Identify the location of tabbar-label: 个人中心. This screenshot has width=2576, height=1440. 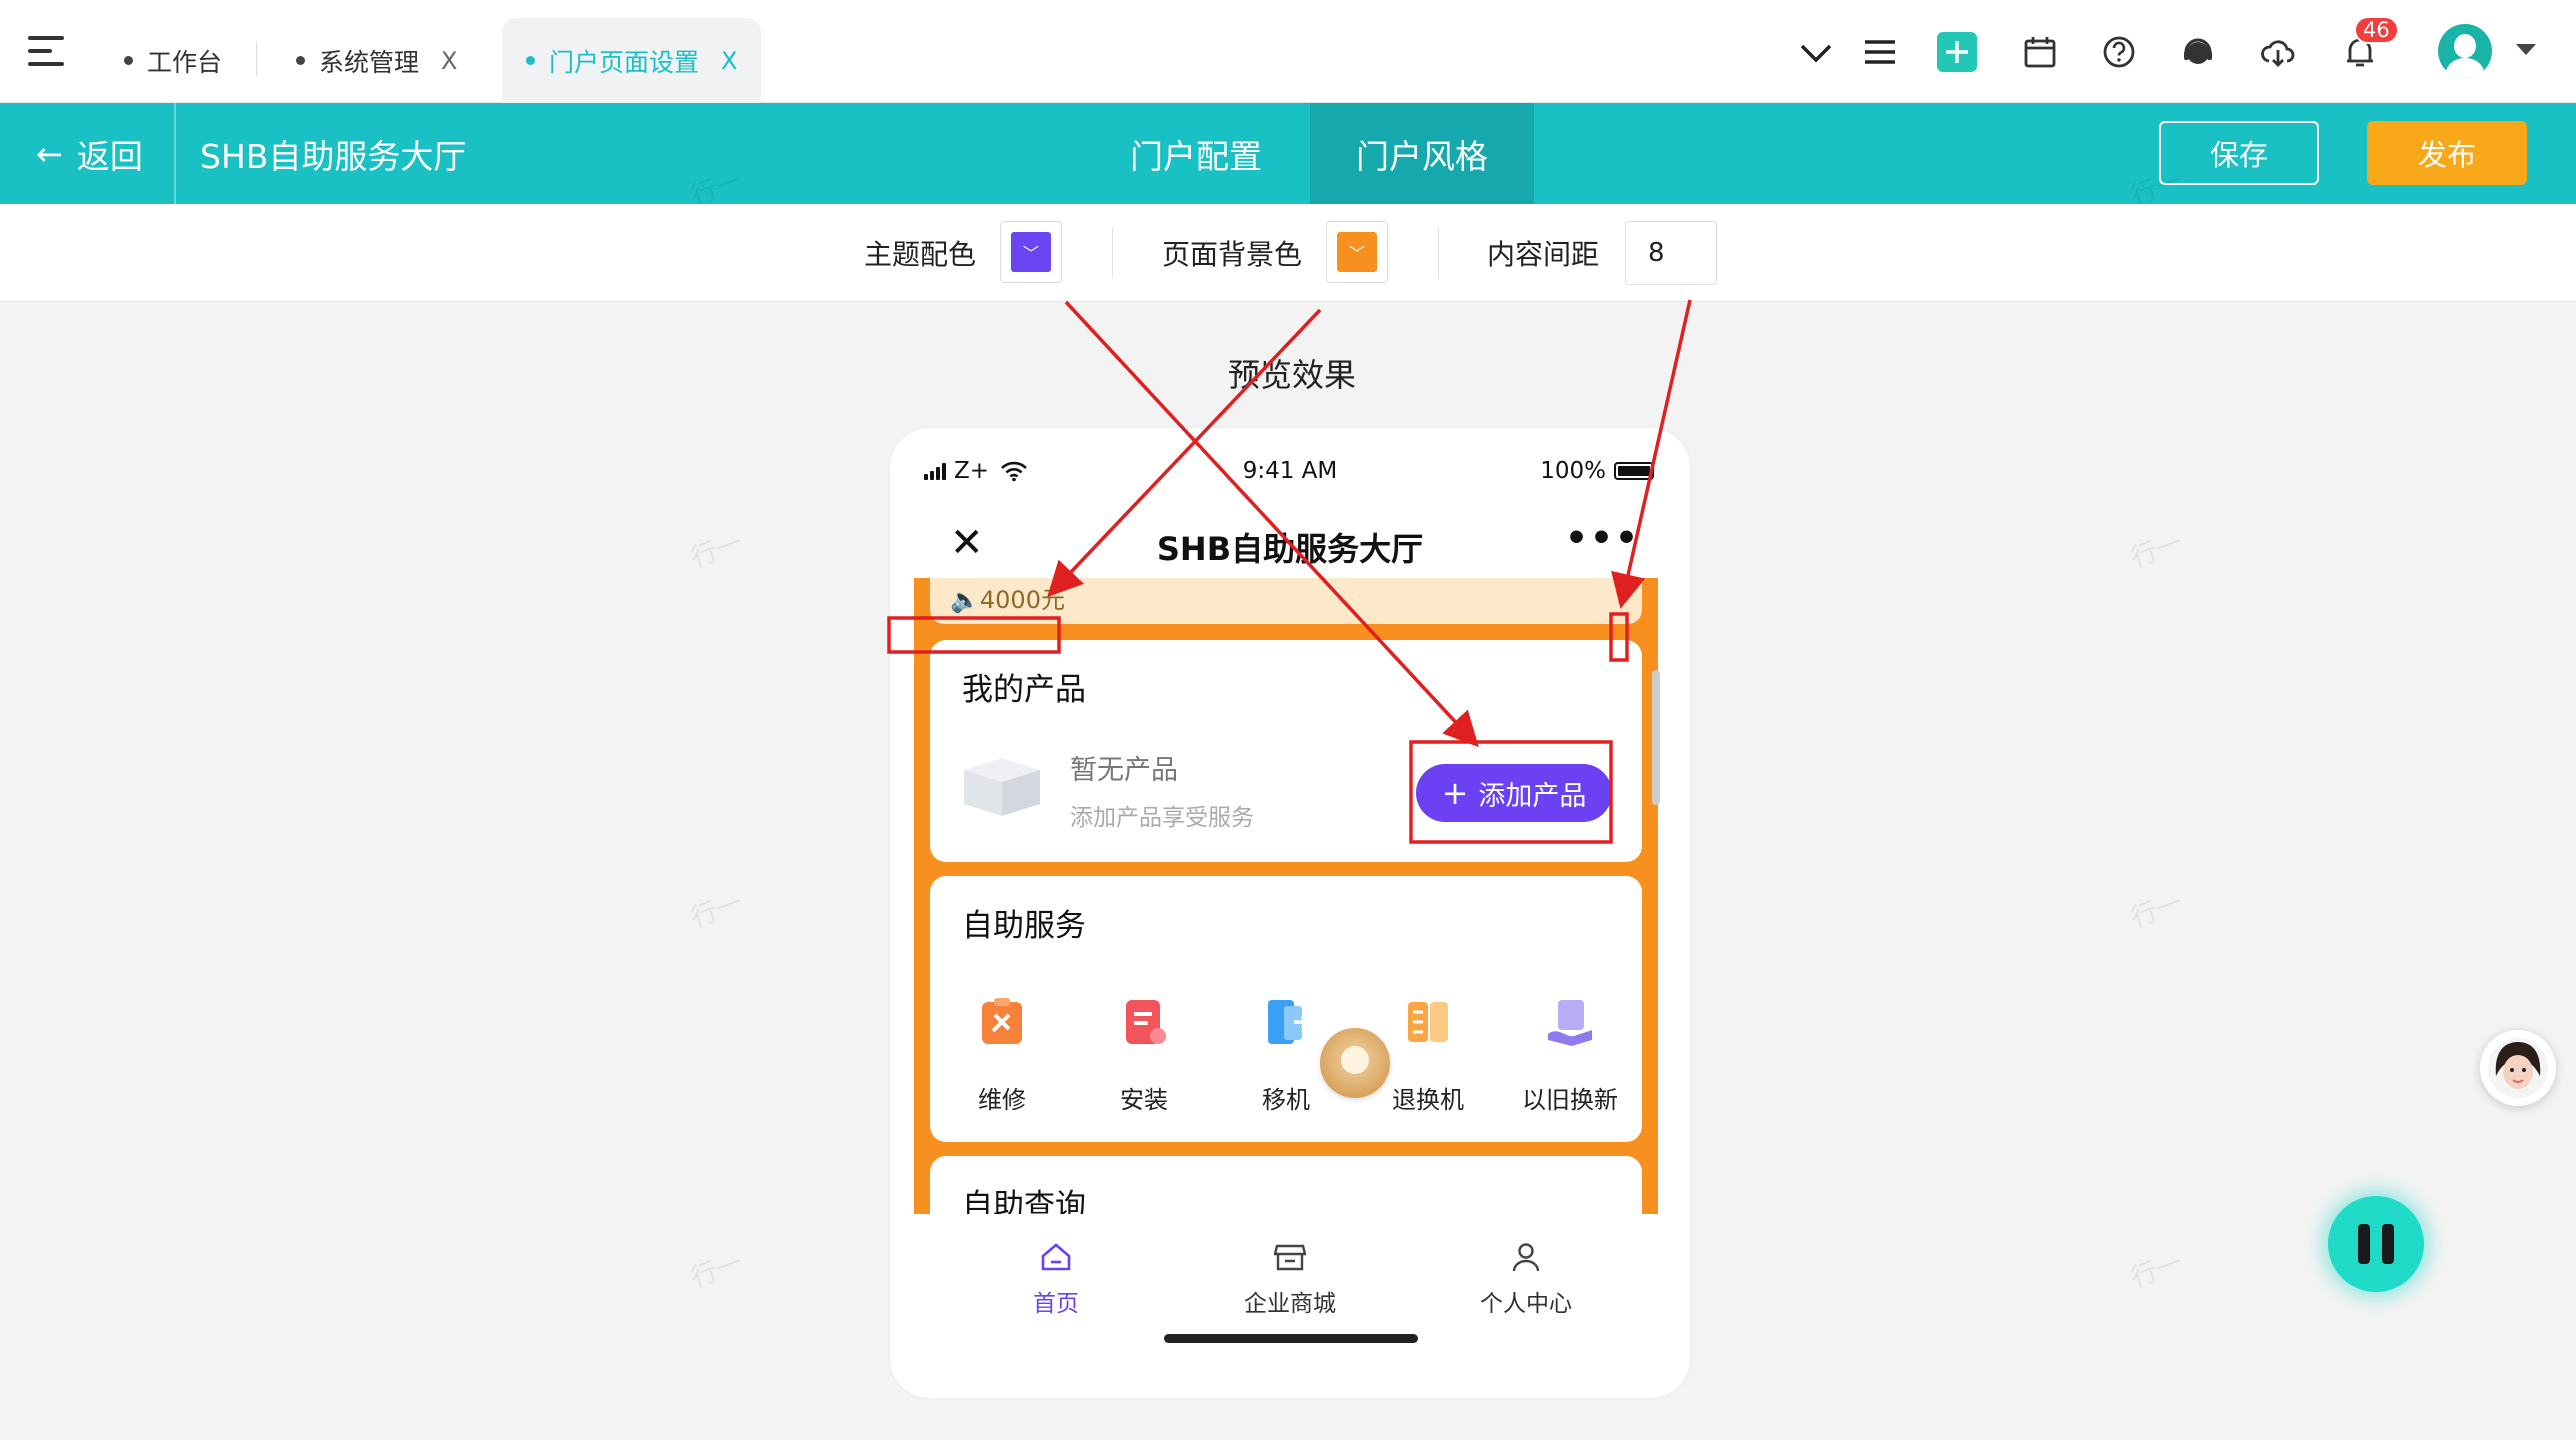
(1526, 1304).